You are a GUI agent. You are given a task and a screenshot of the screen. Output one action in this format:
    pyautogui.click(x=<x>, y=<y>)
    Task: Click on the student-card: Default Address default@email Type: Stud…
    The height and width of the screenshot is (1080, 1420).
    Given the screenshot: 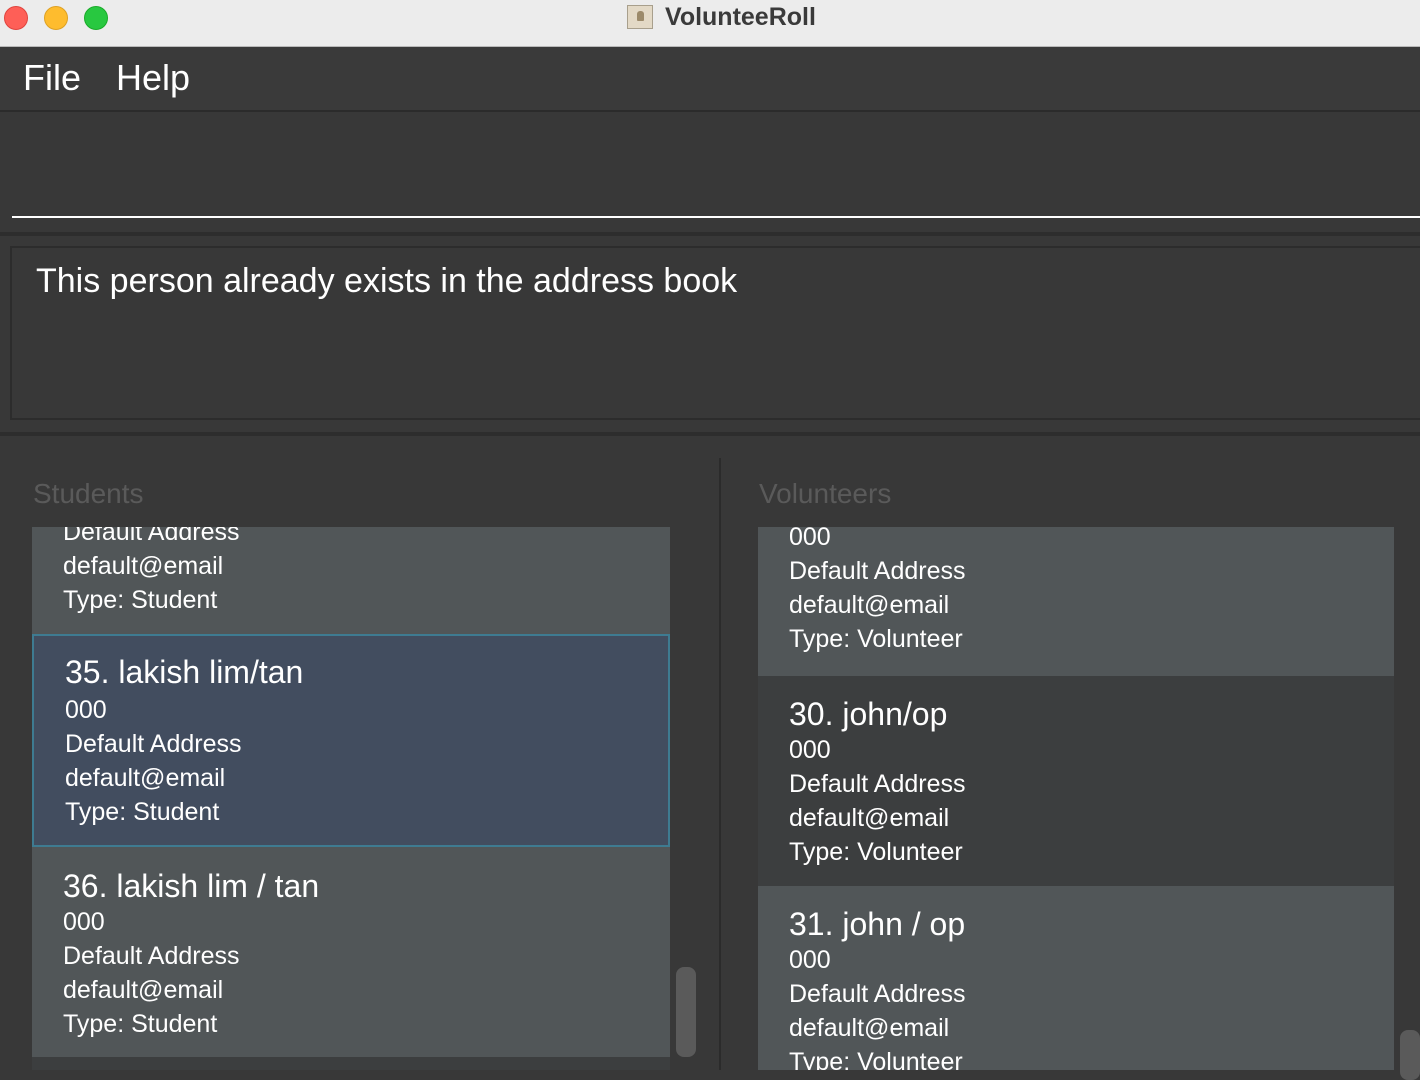 What is the action you would take?
    pyautogui.click(x=351, y=580)
    